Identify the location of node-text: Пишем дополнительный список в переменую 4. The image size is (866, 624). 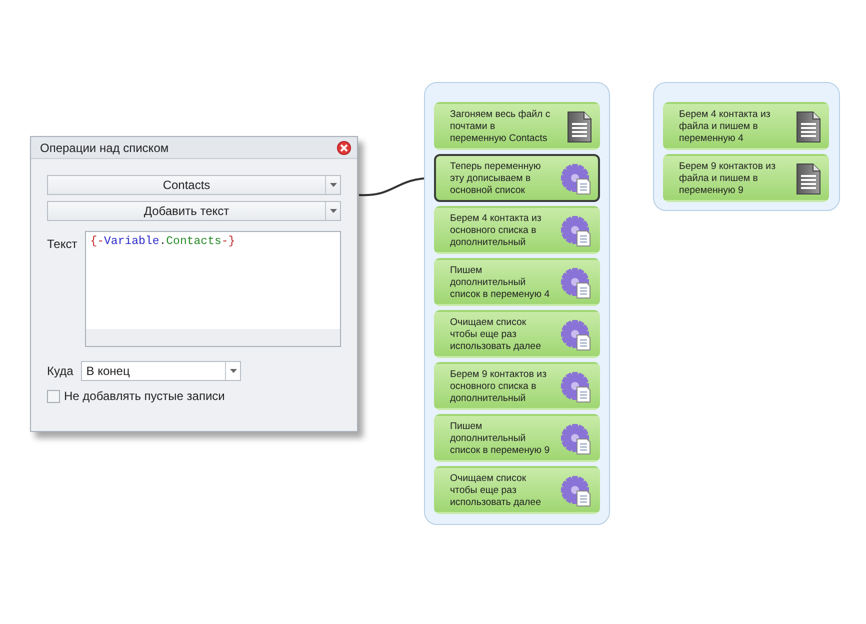
(500, 282).